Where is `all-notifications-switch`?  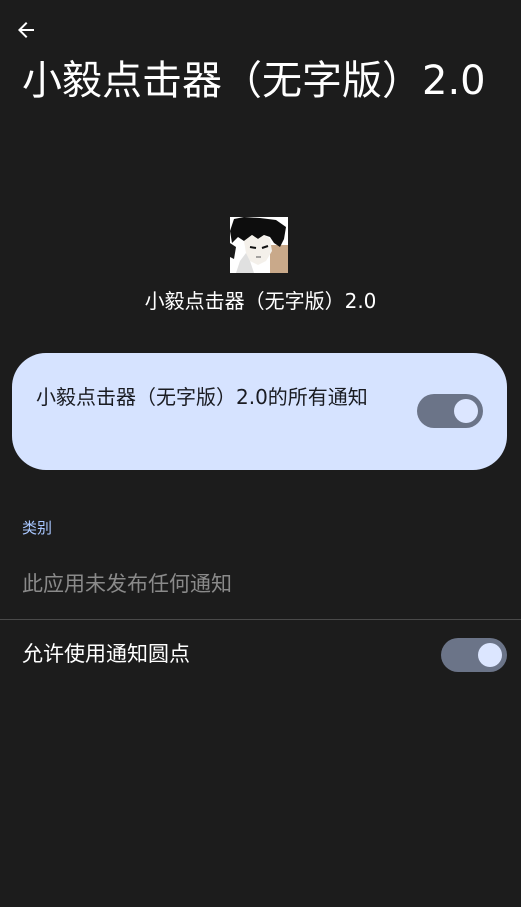
all-notifications-switch is located at coordinates (450, 411).